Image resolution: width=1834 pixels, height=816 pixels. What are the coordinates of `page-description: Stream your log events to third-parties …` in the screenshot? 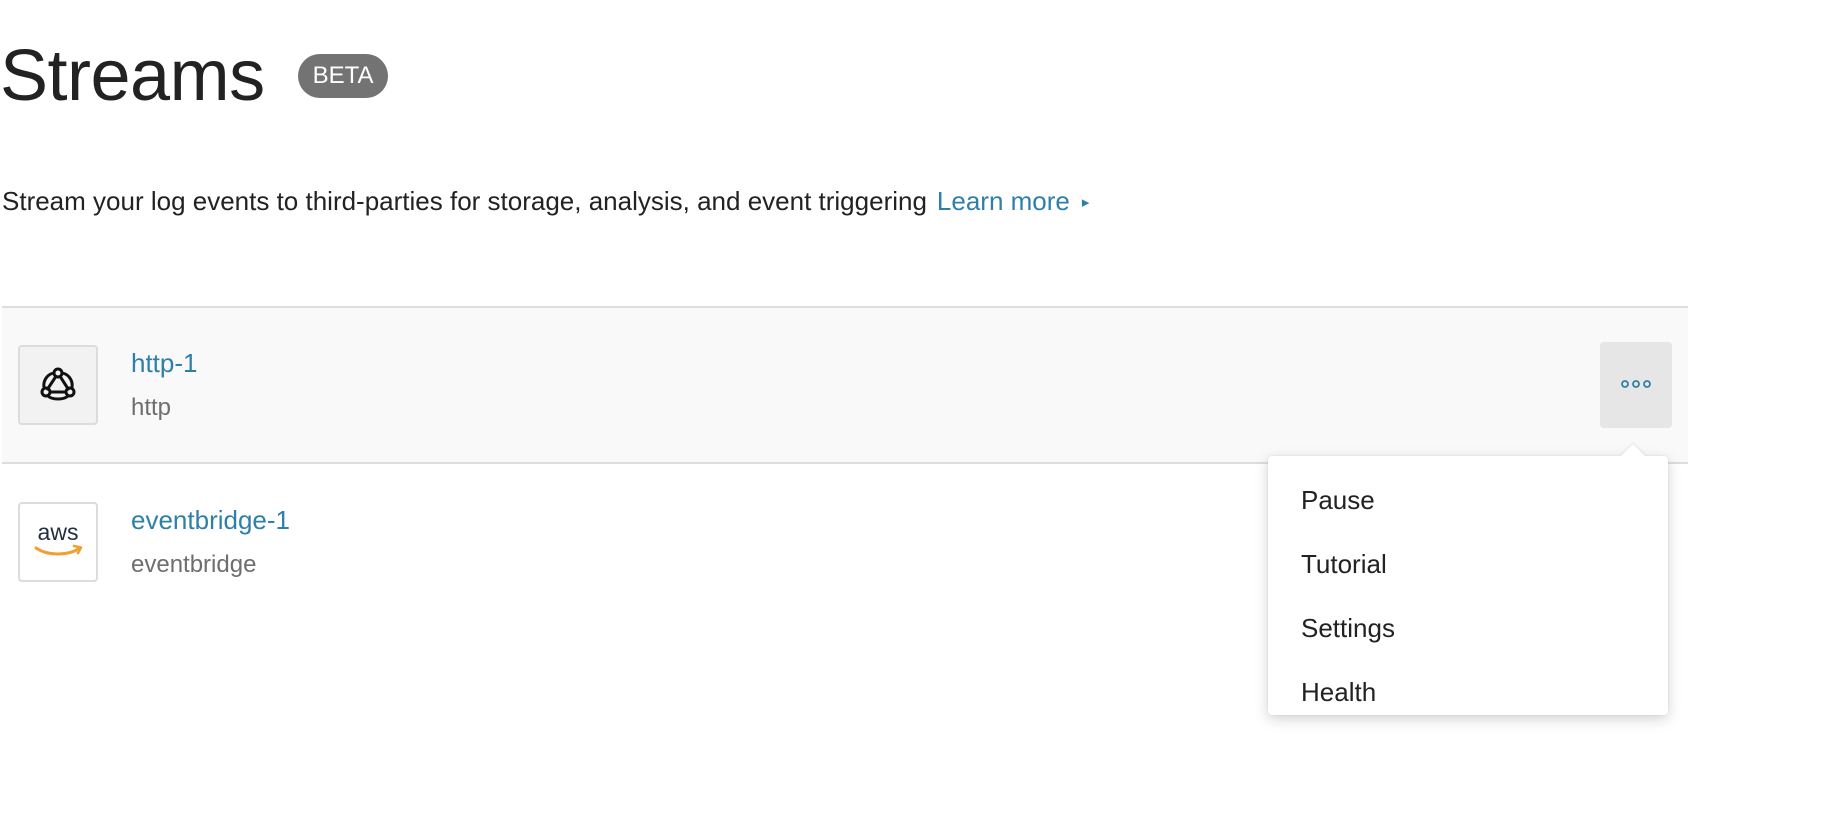 It's located at (545, 201).